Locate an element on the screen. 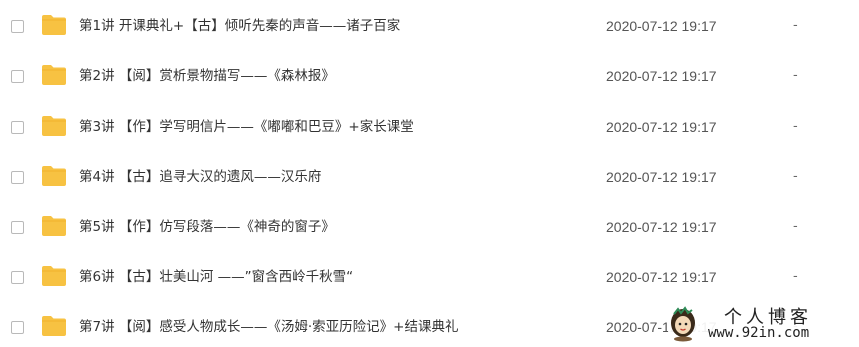 Image resolution: width=859 pixels, height=347 pixels. watermark-logo-icon is located at coordinates (683, 324).